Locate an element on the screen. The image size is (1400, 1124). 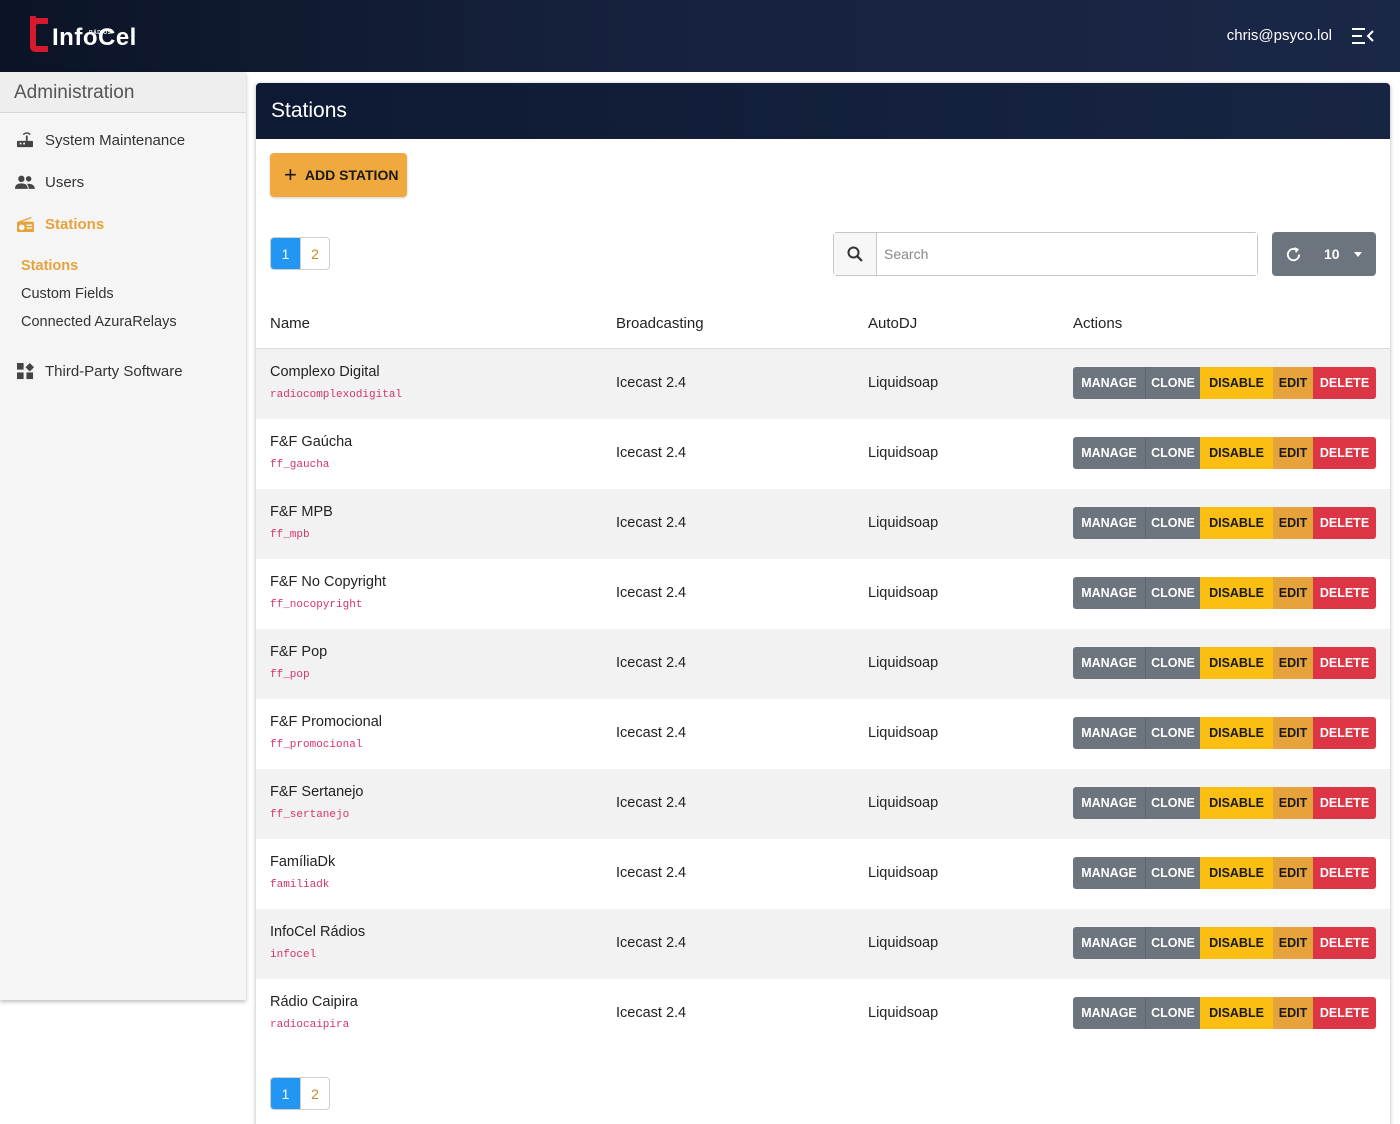
sidebar-subitem-azurarelays: Connected AzuraRelays is located at coordinates (99, 322).